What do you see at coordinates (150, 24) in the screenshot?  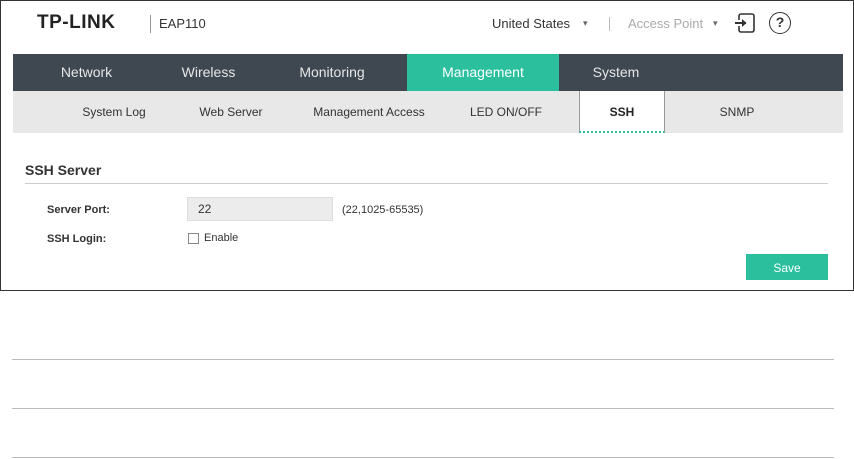 I see `logo-divider` at bounding box center [150, 24].